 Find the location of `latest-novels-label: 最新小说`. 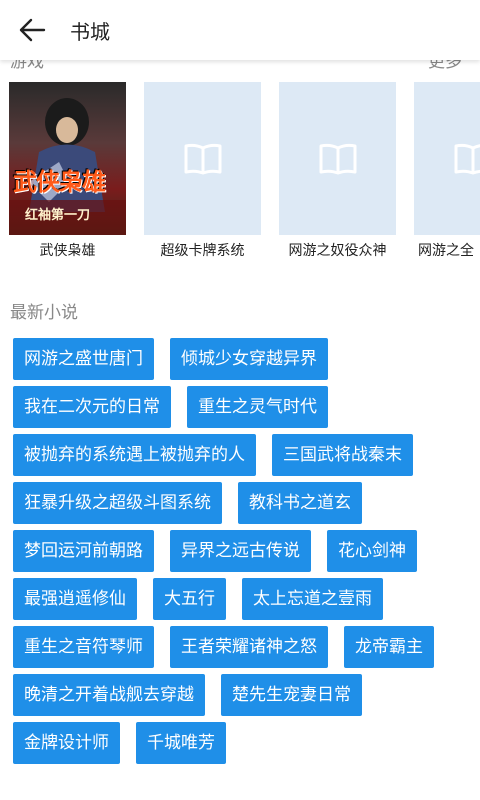

latest-novels-label: 最新小说 is located at coordinates (44, 313).